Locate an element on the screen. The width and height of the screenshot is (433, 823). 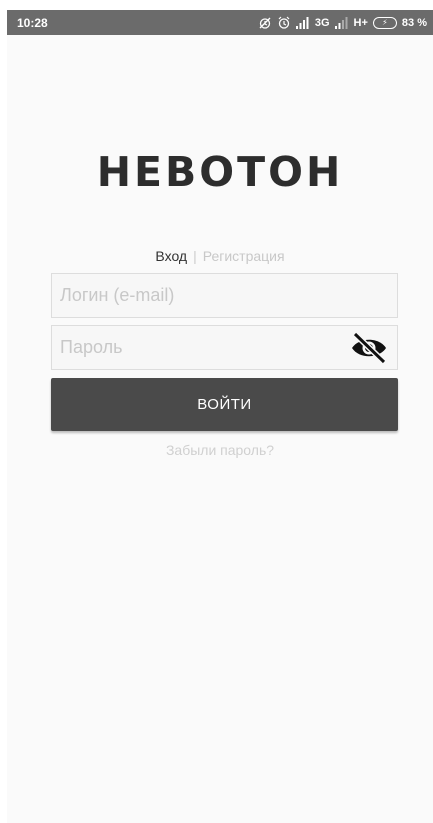
tab-register: Регистрация is located at coordinates (244, 256).